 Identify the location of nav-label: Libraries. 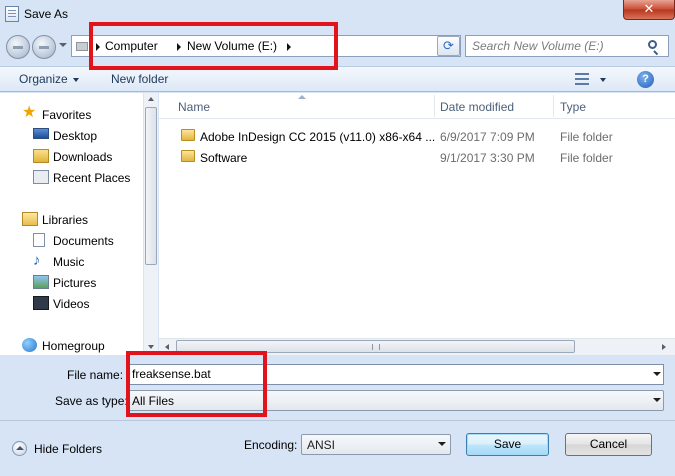
(65, 220).